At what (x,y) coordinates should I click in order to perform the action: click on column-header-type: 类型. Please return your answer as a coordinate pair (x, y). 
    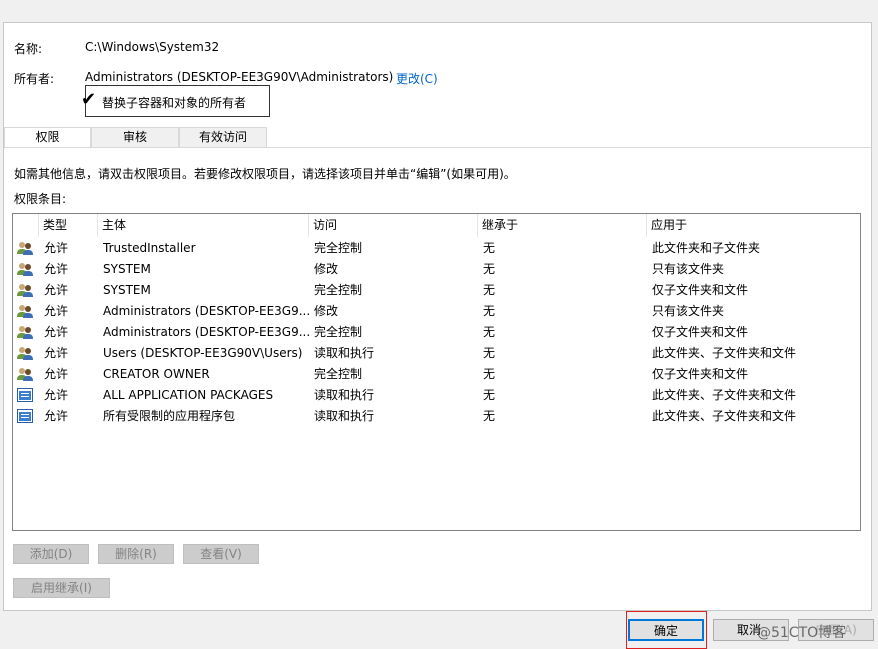
    Looking at the image, I should click on (68, 225).